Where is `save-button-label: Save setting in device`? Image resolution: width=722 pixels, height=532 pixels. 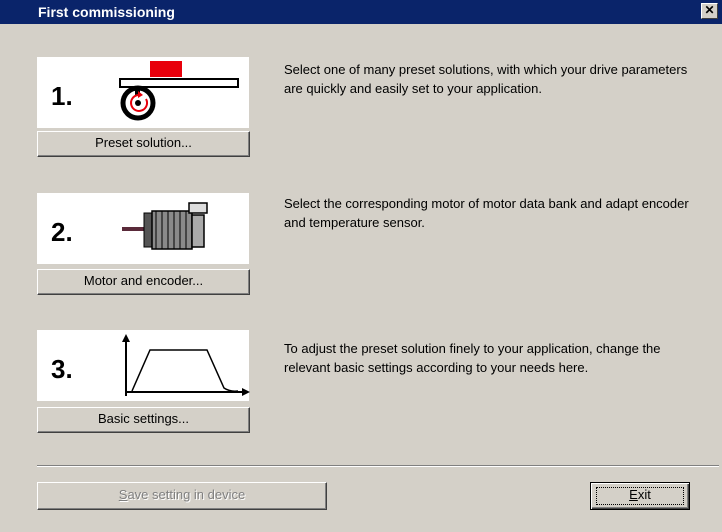
save-button-label: Save setting in device is located at coordinates (182, 494).